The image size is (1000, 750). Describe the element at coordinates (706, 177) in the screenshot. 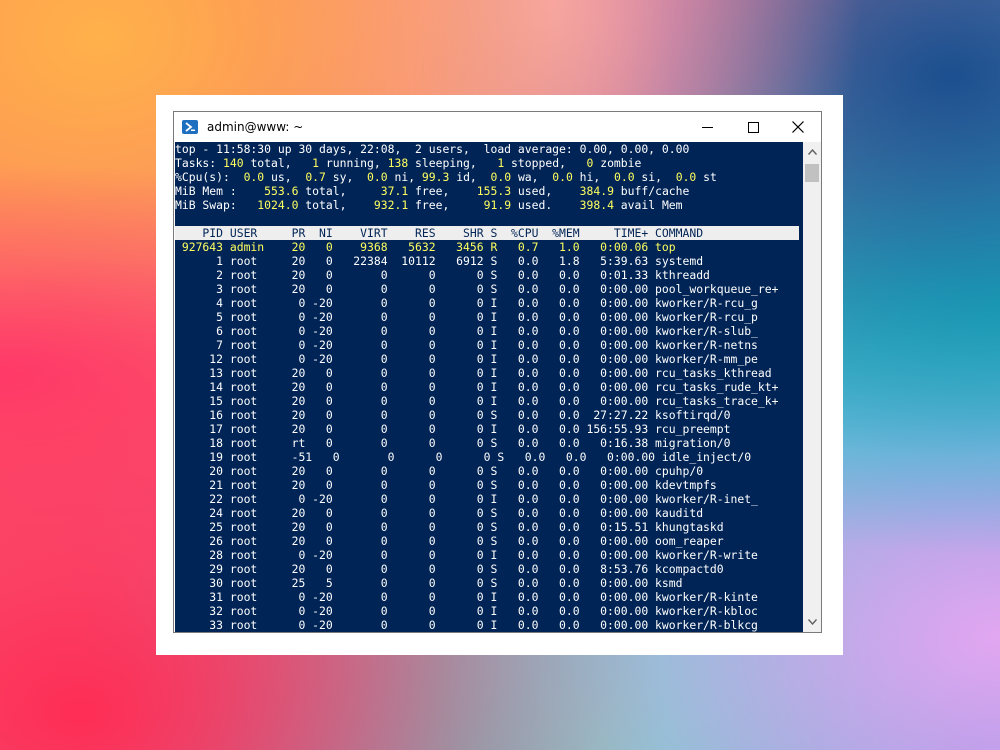

I see `summary-text: st` at that location.